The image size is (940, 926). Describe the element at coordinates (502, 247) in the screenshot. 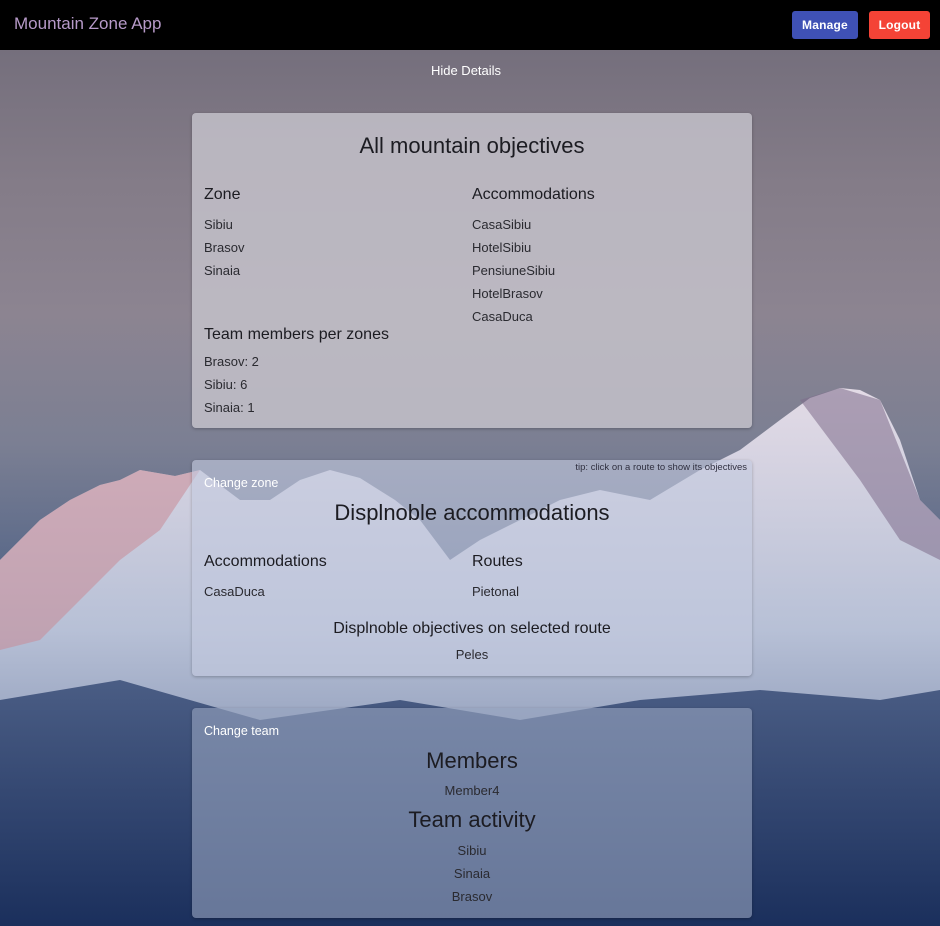

I see `accommodation-item: HotelSibiu` at that location.